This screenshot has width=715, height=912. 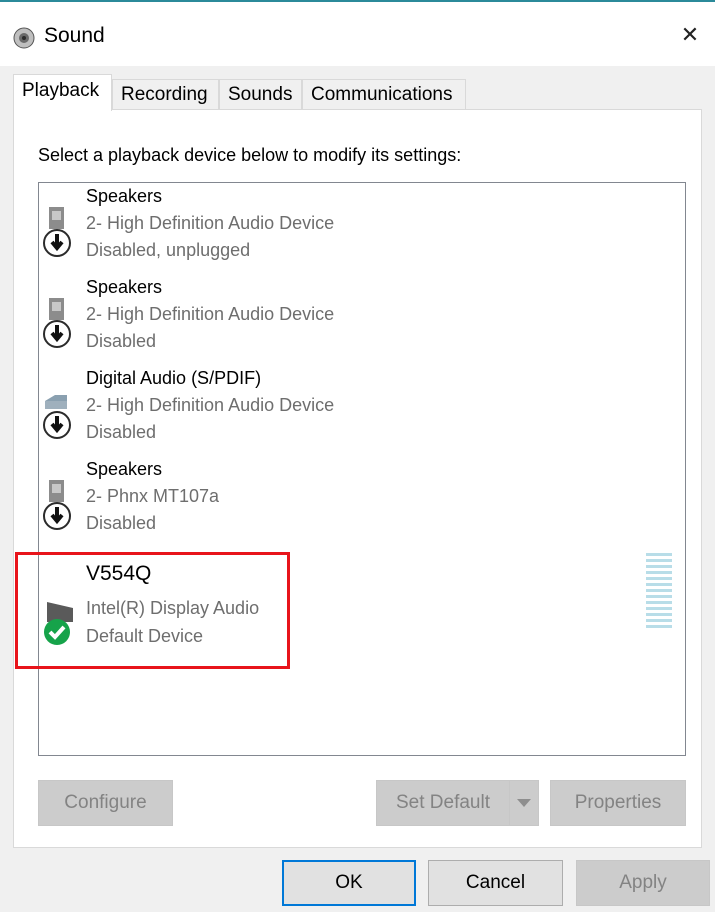 What do you see at coordinates (165, 94) in the screenshot?
I see `tab-recording: Recording` at bounding box center [165, 94].